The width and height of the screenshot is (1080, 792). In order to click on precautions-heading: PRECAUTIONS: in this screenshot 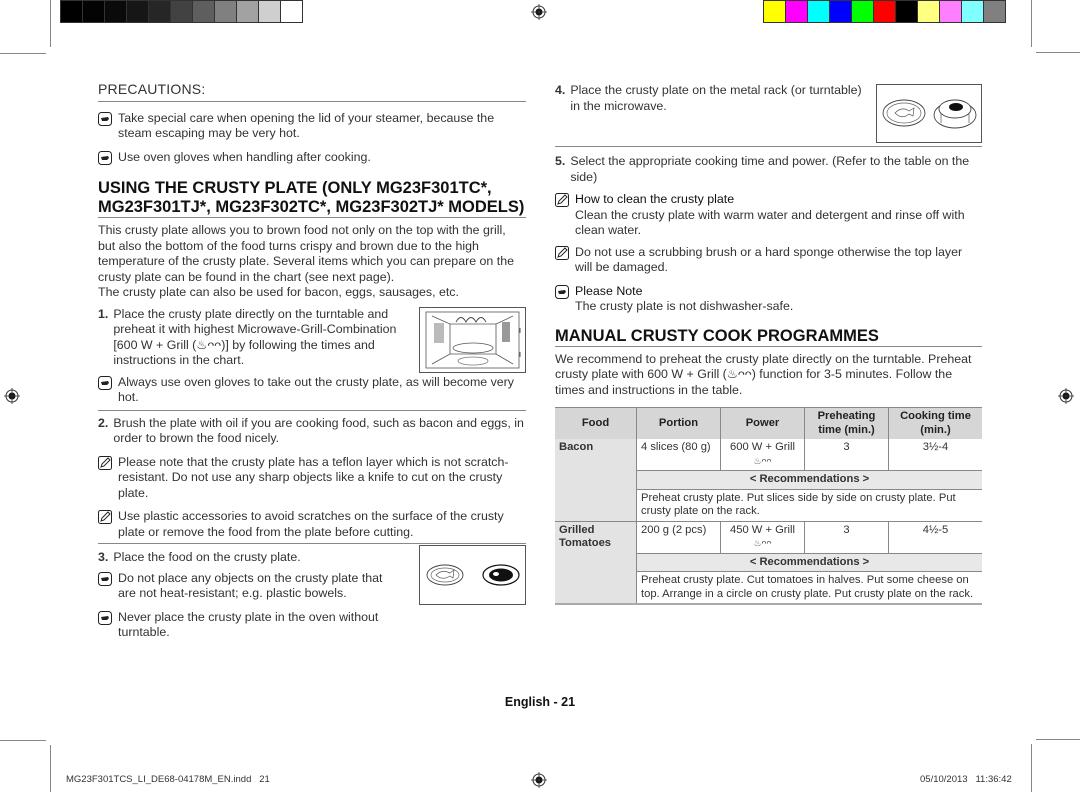, I will do `click(312, 91)`.